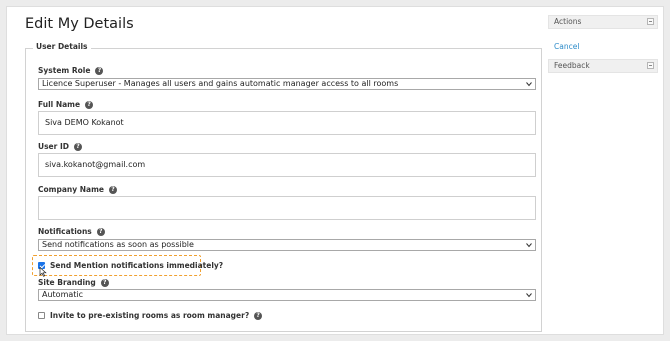 The width and height of the screenshot is (670, 341). What do you see at coordinates (84, 122) in the screenshot?
I see `full-name-value: Siva DEMO Kokanot` at bounding box center [84, 122].